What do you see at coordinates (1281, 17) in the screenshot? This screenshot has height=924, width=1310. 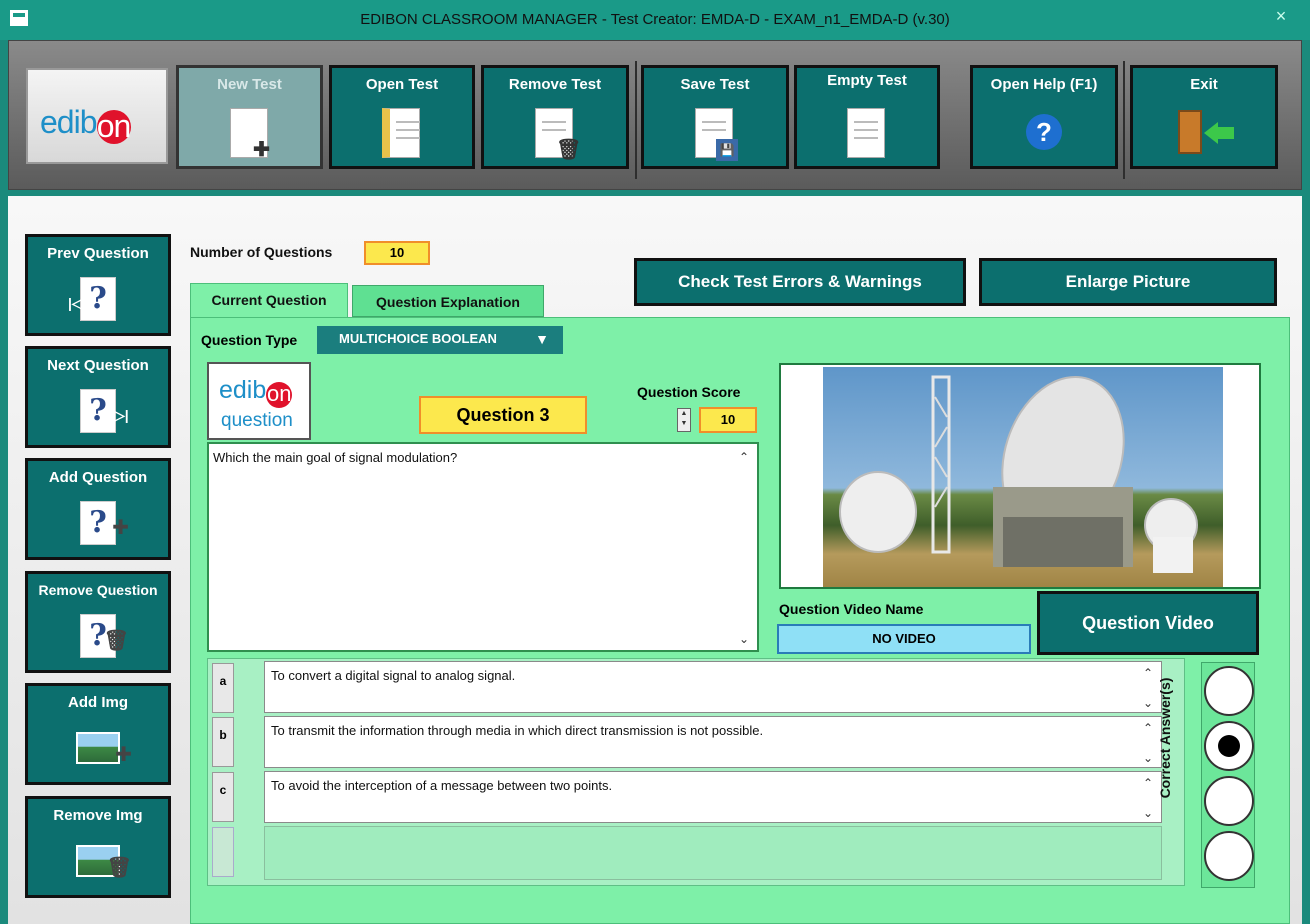 I see `close-button: ×` at bounding box center [1281, 17].